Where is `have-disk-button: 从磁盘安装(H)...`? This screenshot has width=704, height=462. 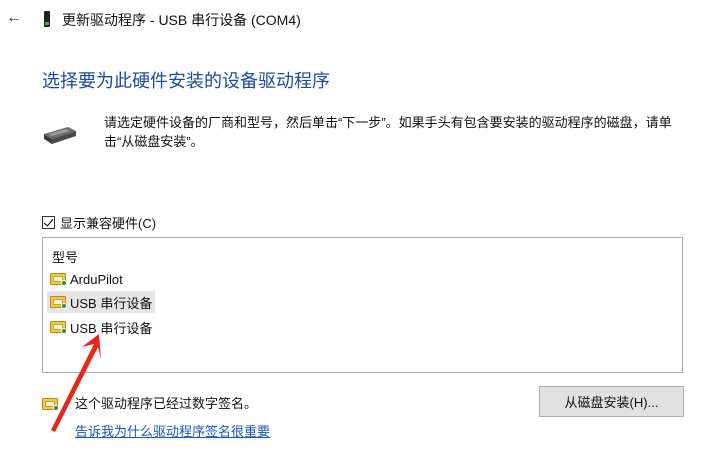
have-disk-button: 从磁盘安装(H)... is located at coordinates (611, 401).